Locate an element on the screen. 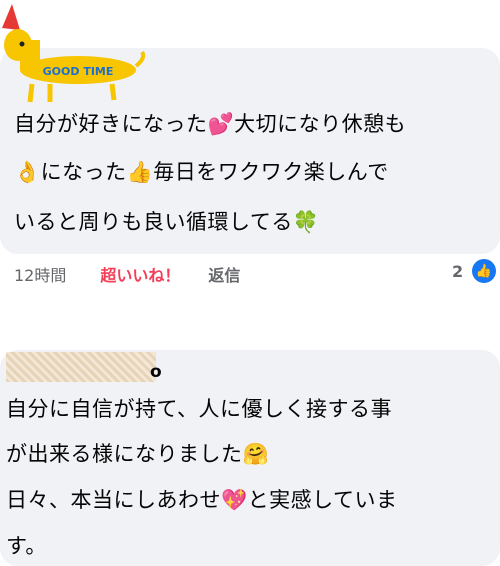 The width and height of the screenshot is (500, 566). good-time-sticker: GOOD TIME is located at coordinates (74, 53).